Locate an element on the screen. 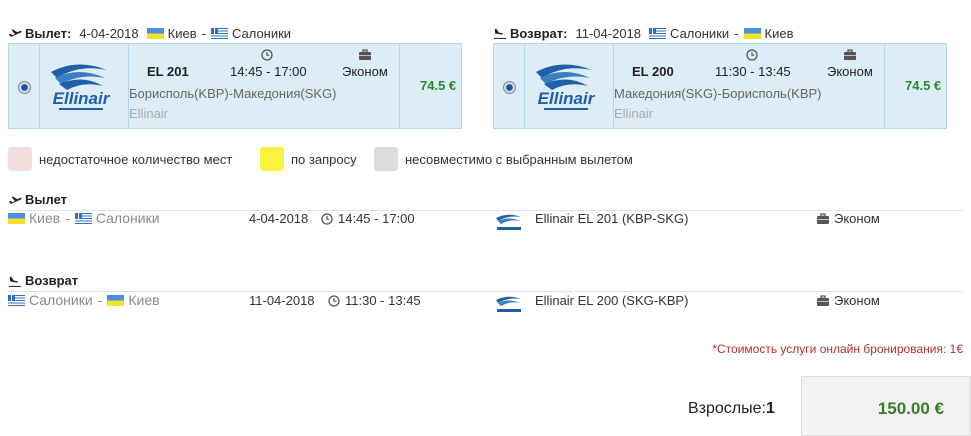 The width and height of the screenshot is (971, 436). return-flight-code: EL 200 is located at coordinates (653, 71).